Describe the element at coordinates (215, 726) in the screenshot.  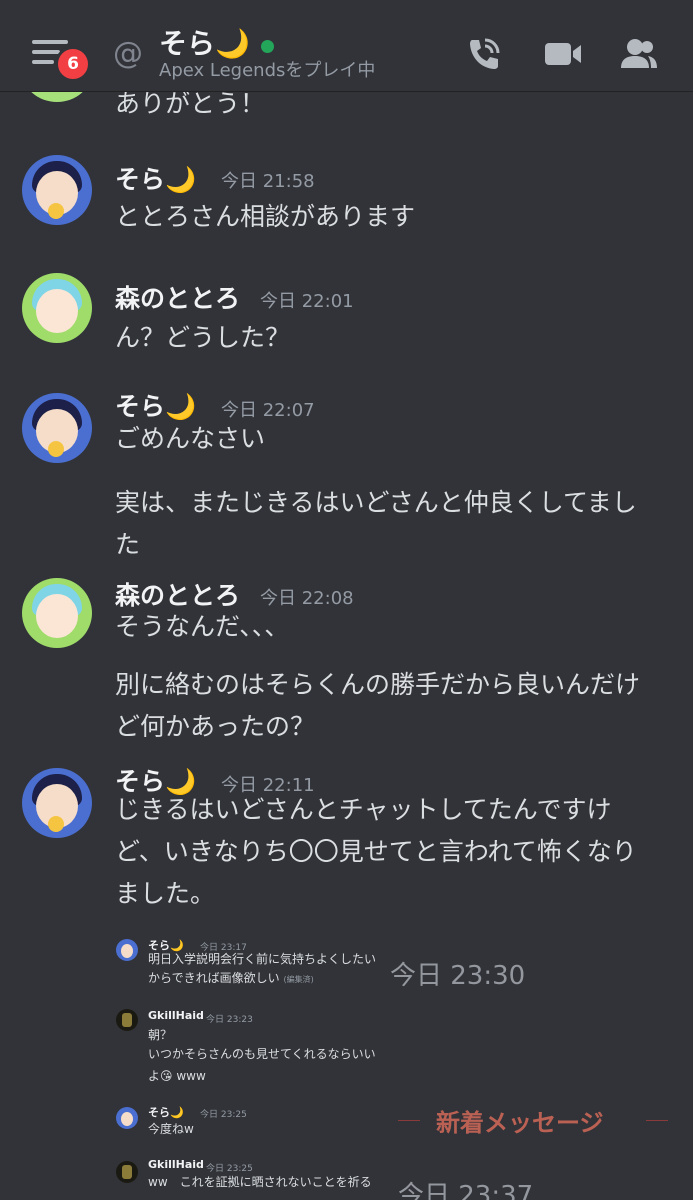
I see `message-line: ど何かあったの？` at that location.